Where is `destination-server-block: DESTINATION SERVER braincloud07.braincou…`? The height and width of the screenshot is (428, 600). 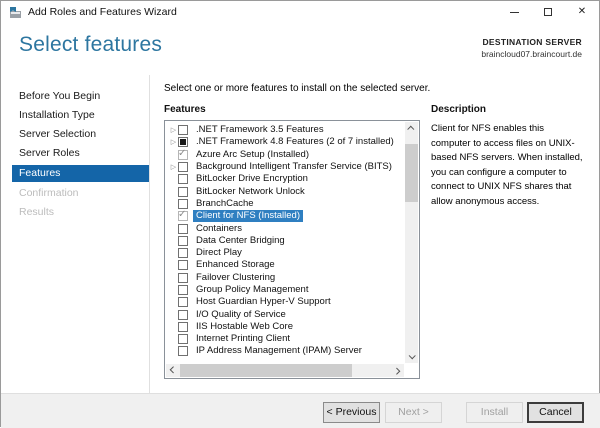 destination-server-block: DESTINATION SERVER braincloud07.braincou… is located at coordinates (531, 48).